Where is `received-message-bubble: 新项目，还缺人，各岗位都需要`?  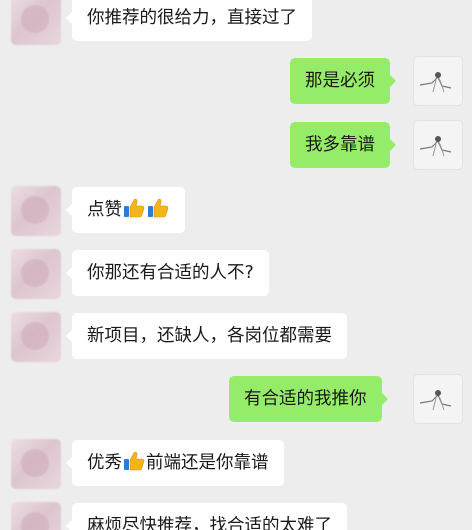
received-message-bubble: 新项目，还缺人，各岗位都需要 is located at coordinates (206, 336).